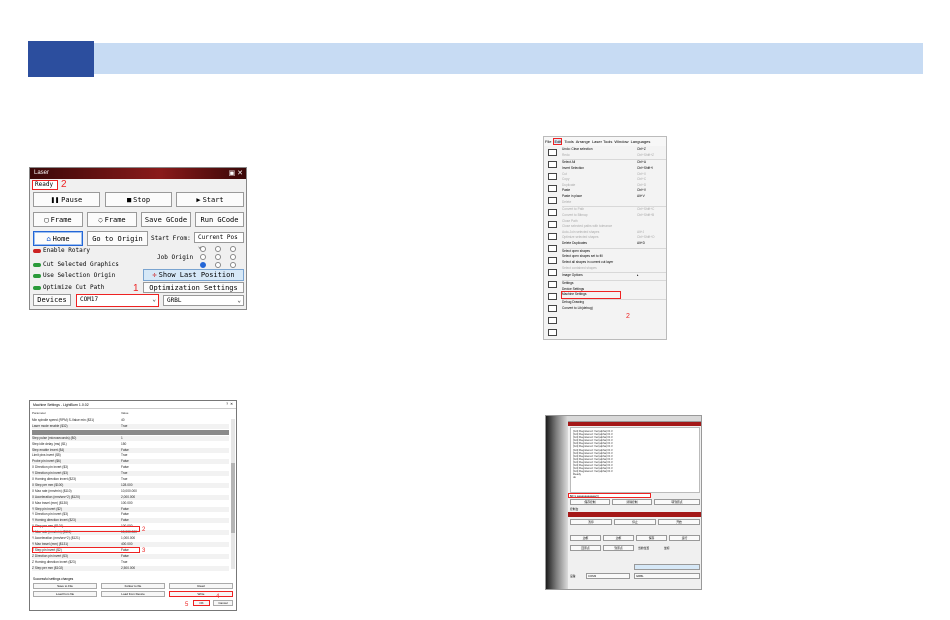  Describe the element at coordinates (112, 219) in the screenshot. I see `frame-circle-button: ◌ Frame` at that location.